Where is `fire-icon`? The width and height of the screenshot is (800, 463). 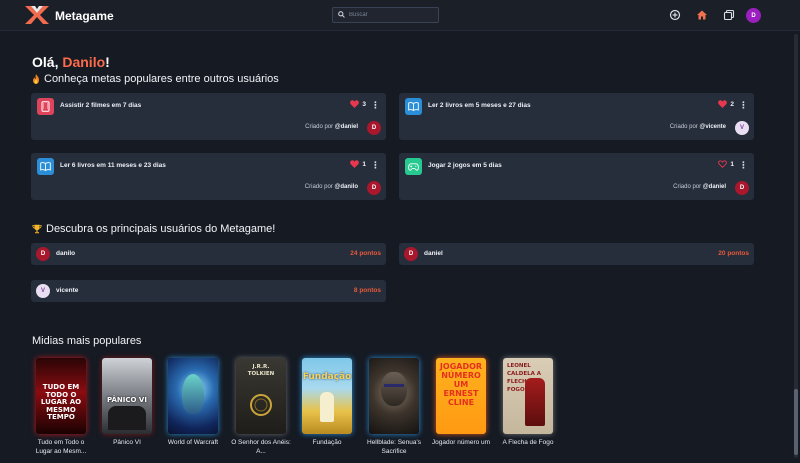 fire-icon is located at coordinates (36, 79).